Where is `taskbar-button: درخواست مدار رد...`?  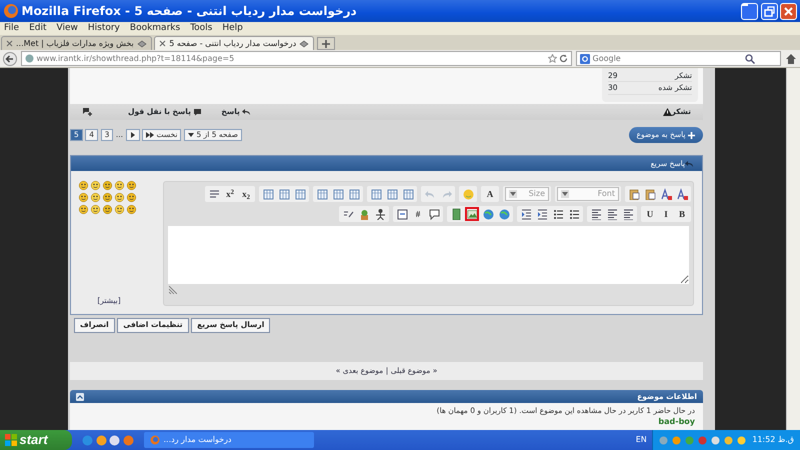 taskbar-button: درخواست مدار رد... is located at coordinates (229, 440).